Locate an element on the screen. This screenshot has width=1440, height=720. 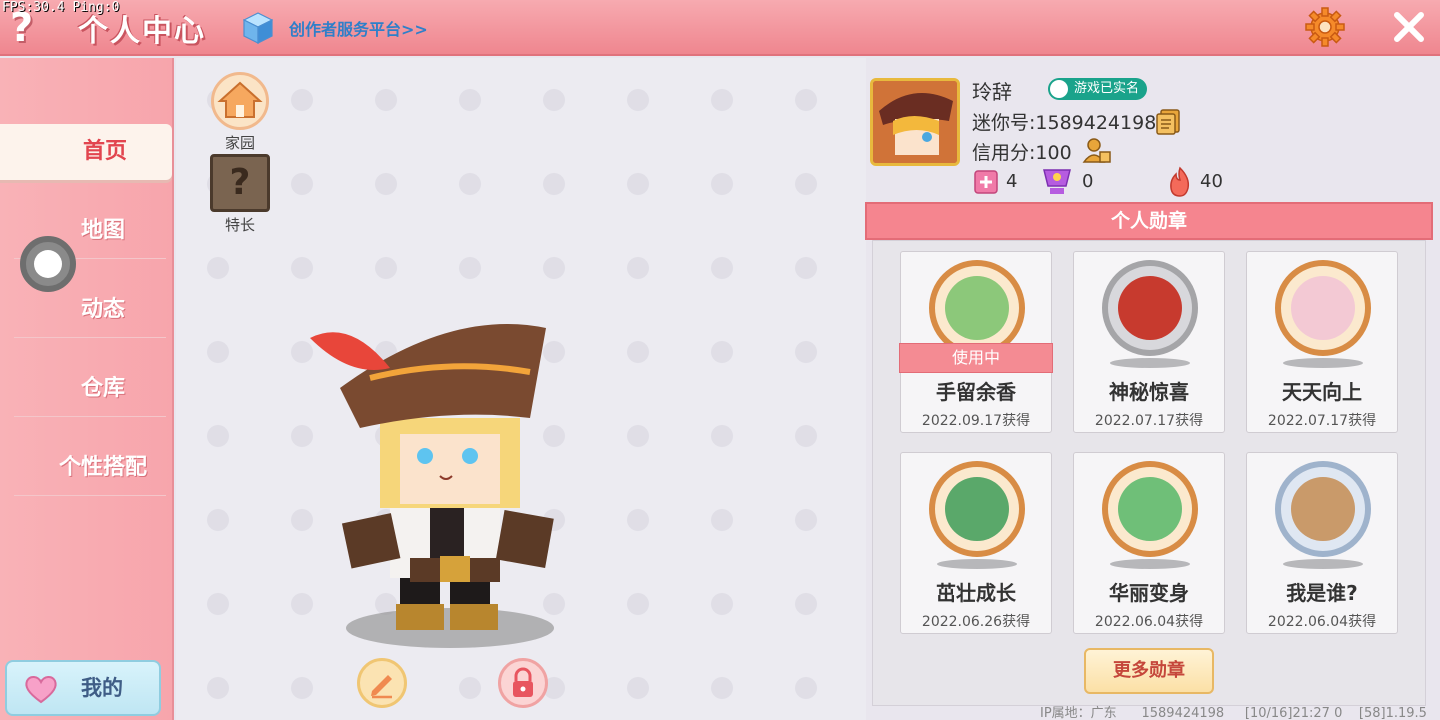
sidebar: 首页 地图 动态 仓库 个性搭配 is located at coordinates (87, 389).